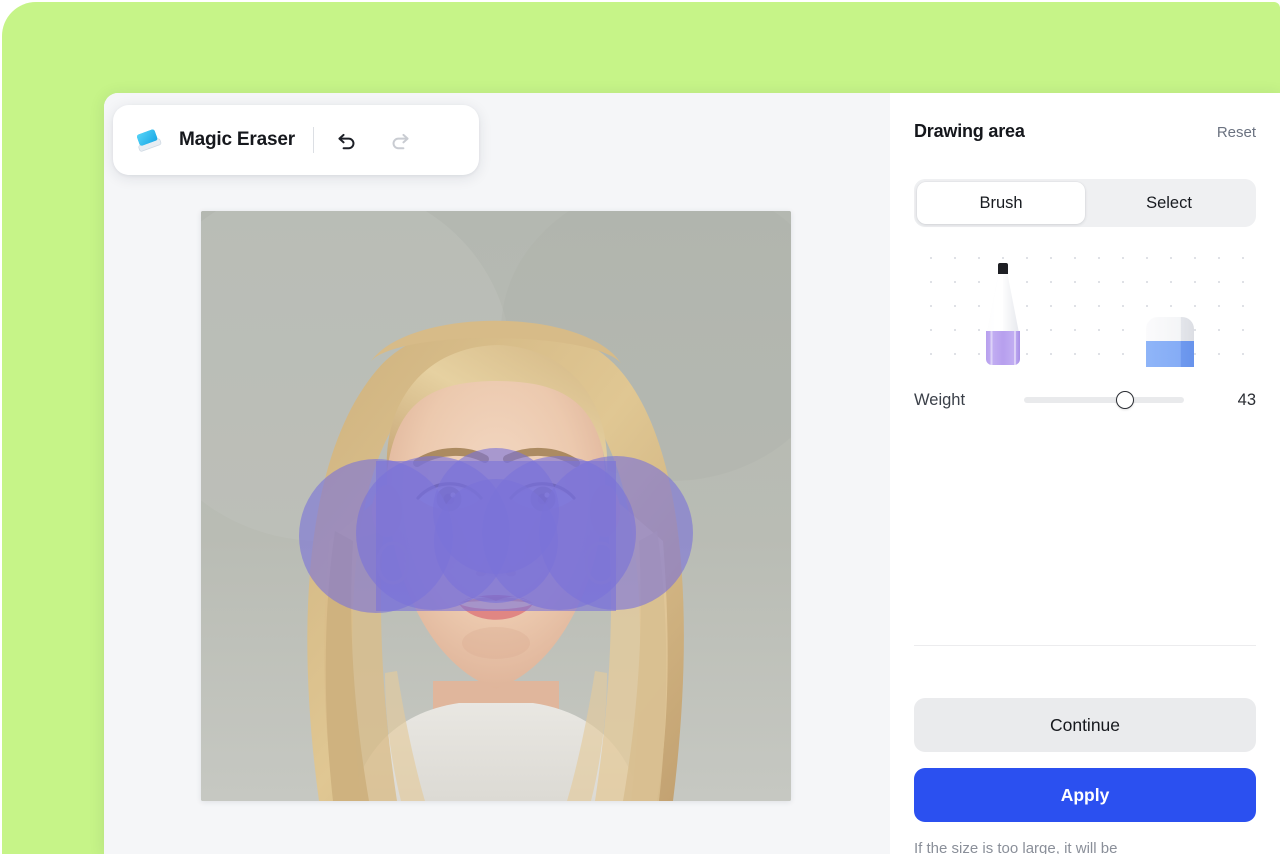  What do you see at coordinates (1001, 203) in the screenshot?
I see `tab-brush: Brush` at bounding box center [1001, 203].